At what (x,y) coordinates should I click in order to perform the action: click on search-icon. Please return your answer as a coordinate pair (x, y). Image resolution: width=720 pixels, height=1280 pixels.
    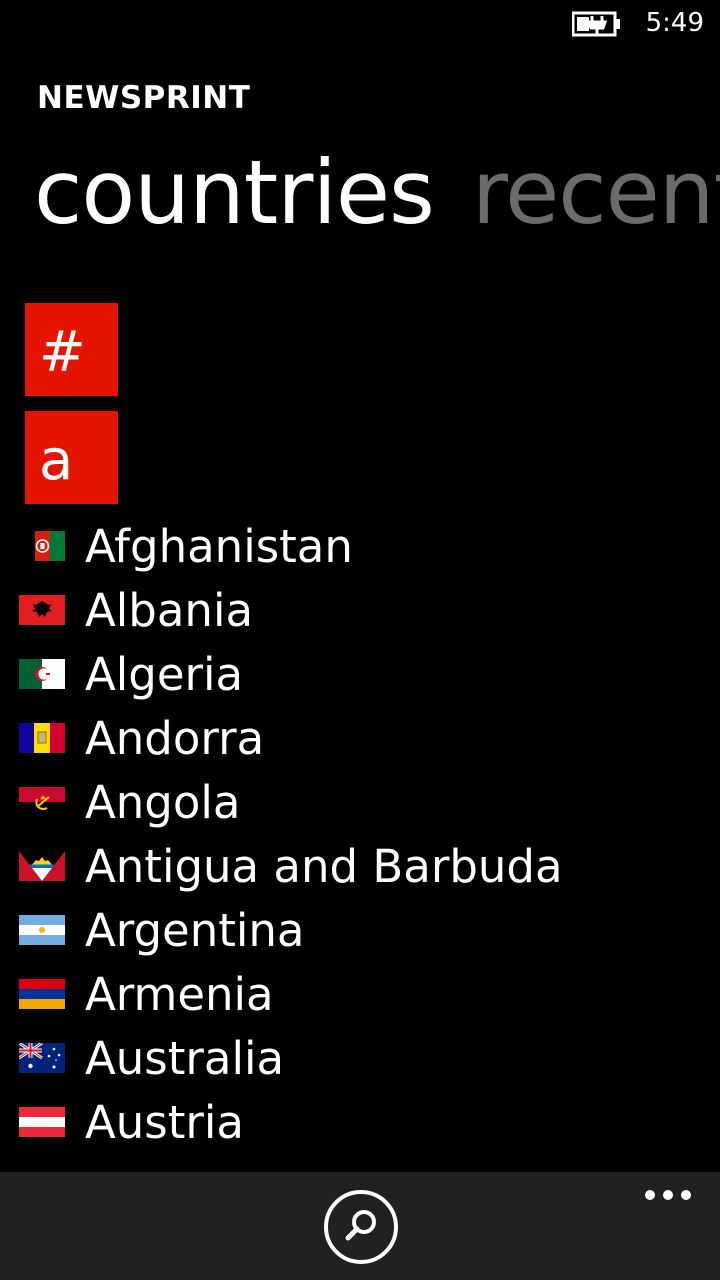
    Looking at the image, I should click on (360, 1225).